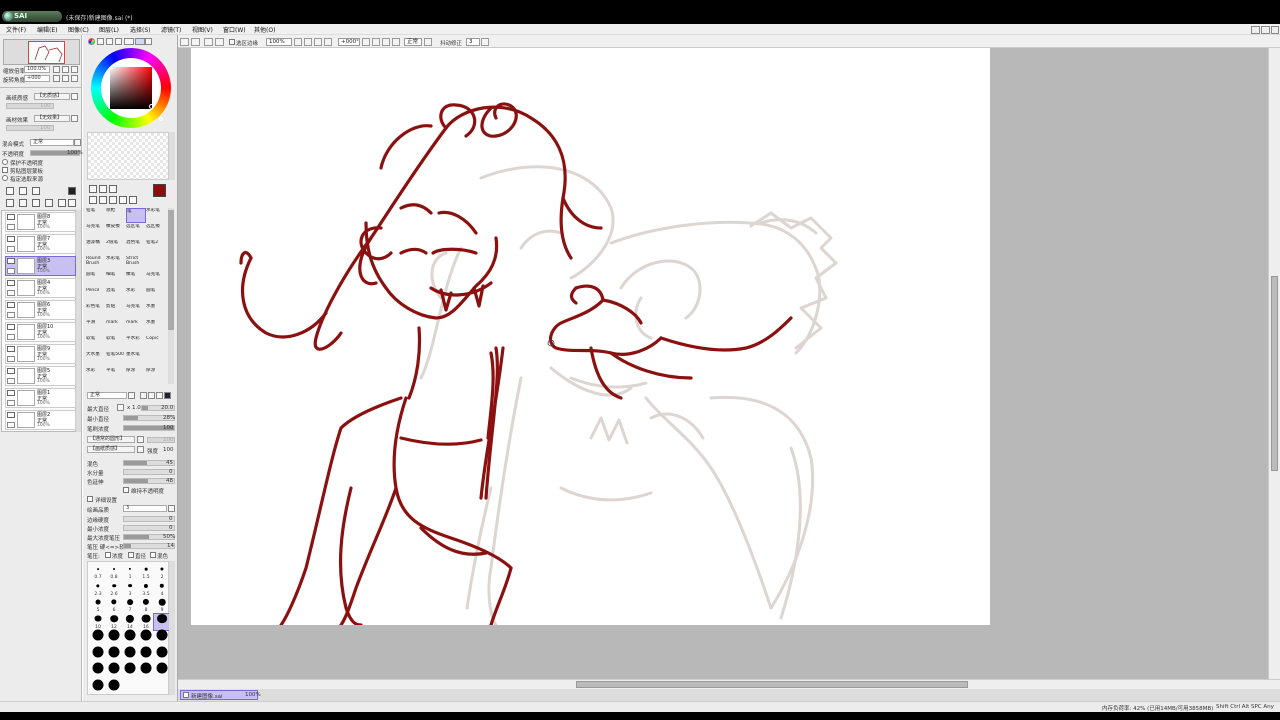 This screenshot has width=1280, height=720. I want to click on menu-layer: 图层(L), so click(109, 29).